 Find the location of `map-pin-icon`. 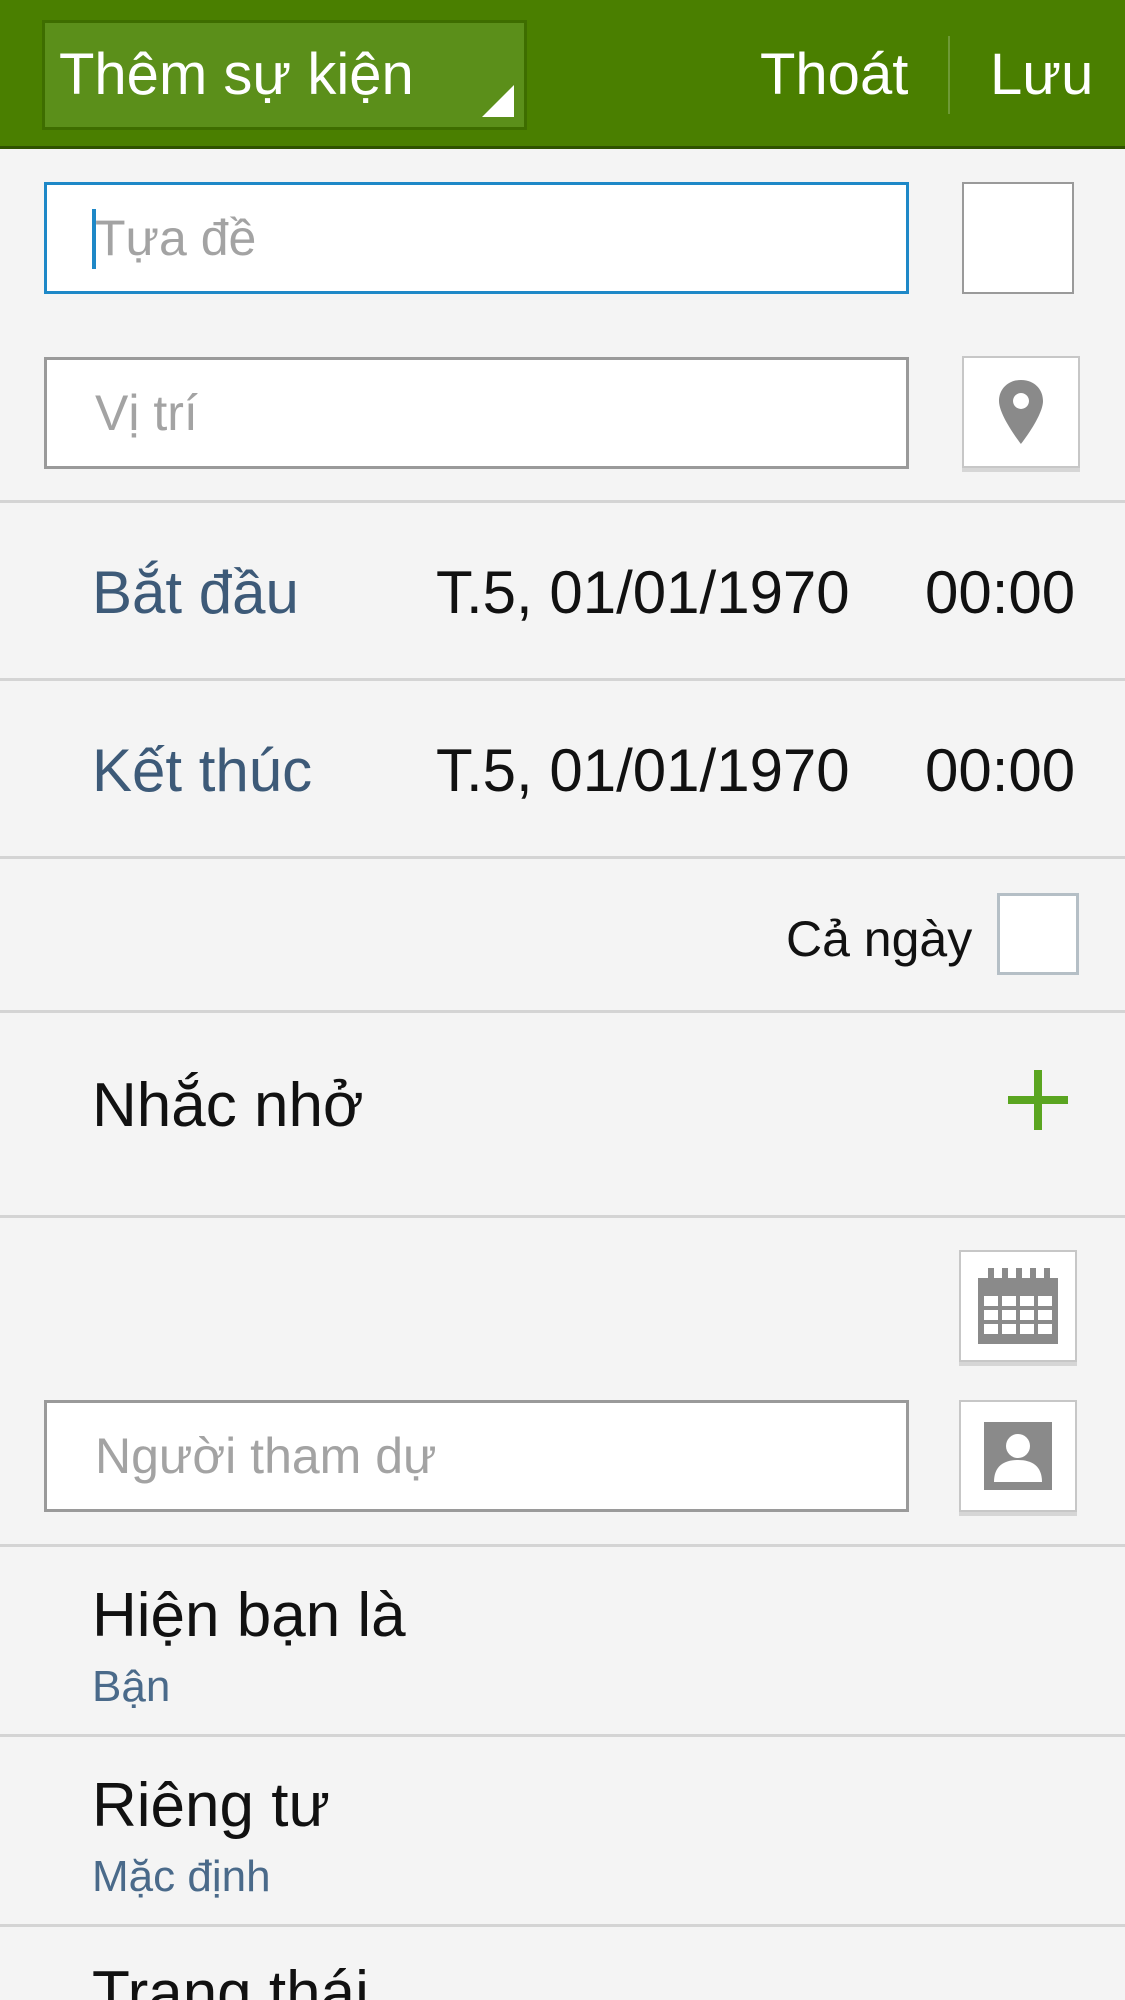

map-pin-icon is located at coordinates (1021, 412).